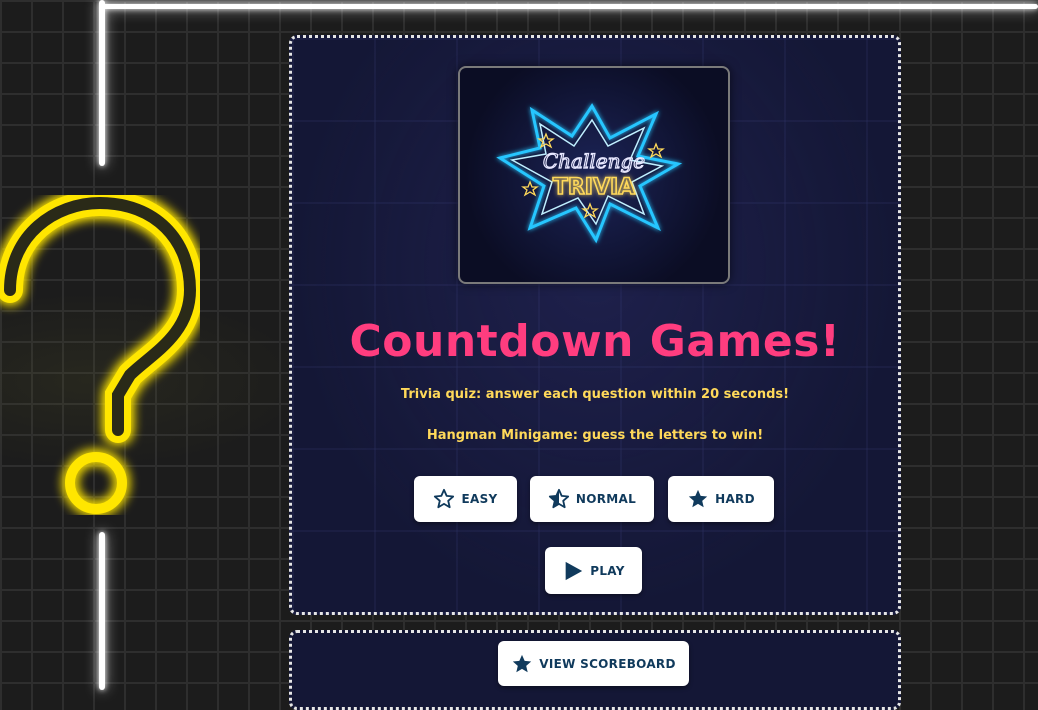  What do you see at coordinates (479, 499) in the screenshot?
I see `easy-button-label: EASY` at bounding box center [479, 499].